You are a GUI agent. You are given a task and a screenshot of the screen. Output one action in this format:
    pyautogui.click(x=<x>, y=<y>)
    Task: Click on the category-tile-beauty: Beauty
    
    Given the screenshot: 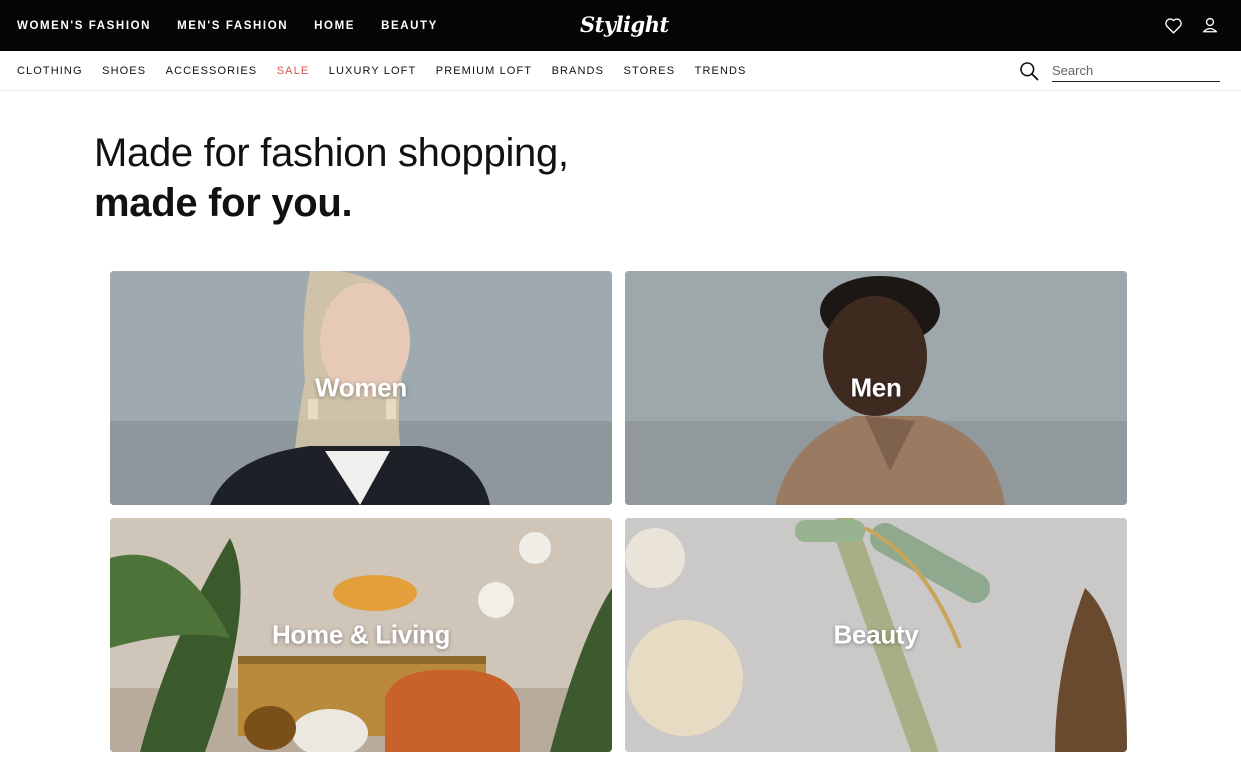 What is the action you would take?
    pyautogui.click(x=876, y=635)
    